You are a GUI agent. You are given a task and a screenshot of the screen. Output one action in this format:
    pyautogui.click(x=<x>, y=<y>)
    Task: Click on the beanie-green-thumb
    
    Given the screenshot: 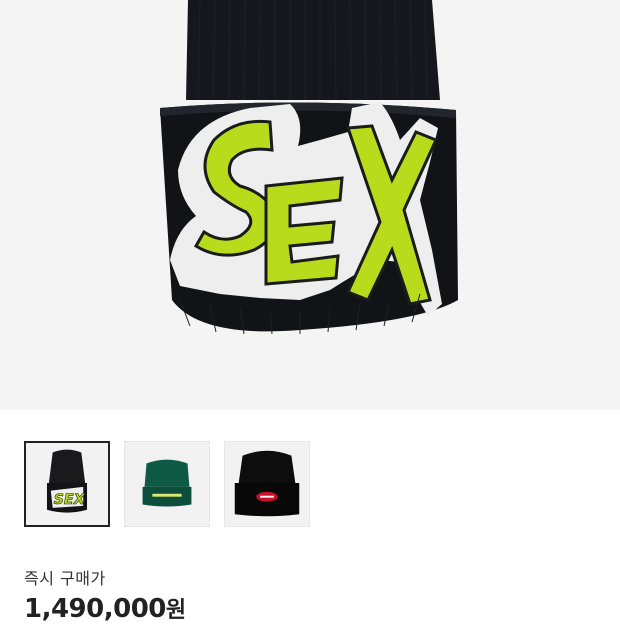 What is the action you would take?
    pyautogui.click(x=167, y=483)
    